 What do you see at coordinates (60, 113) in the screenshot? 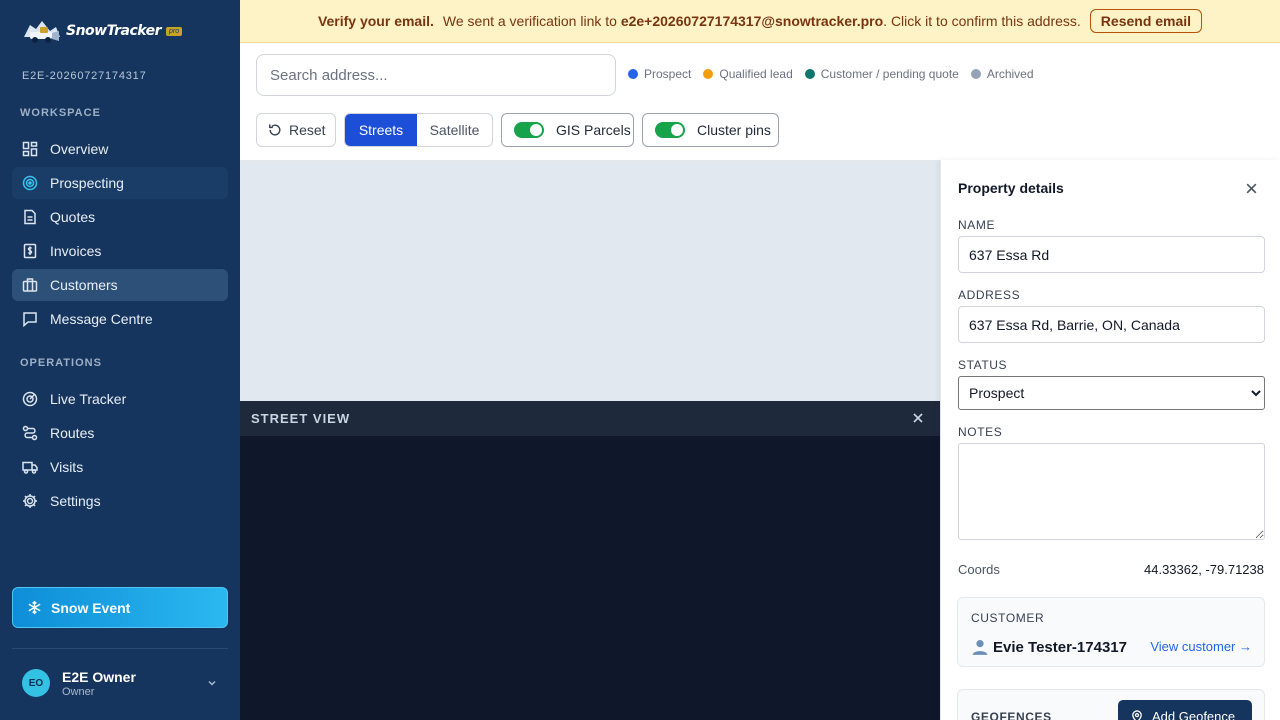
I see `workspace-section-label: WORKSPACE` at bounding box center [60, 113].